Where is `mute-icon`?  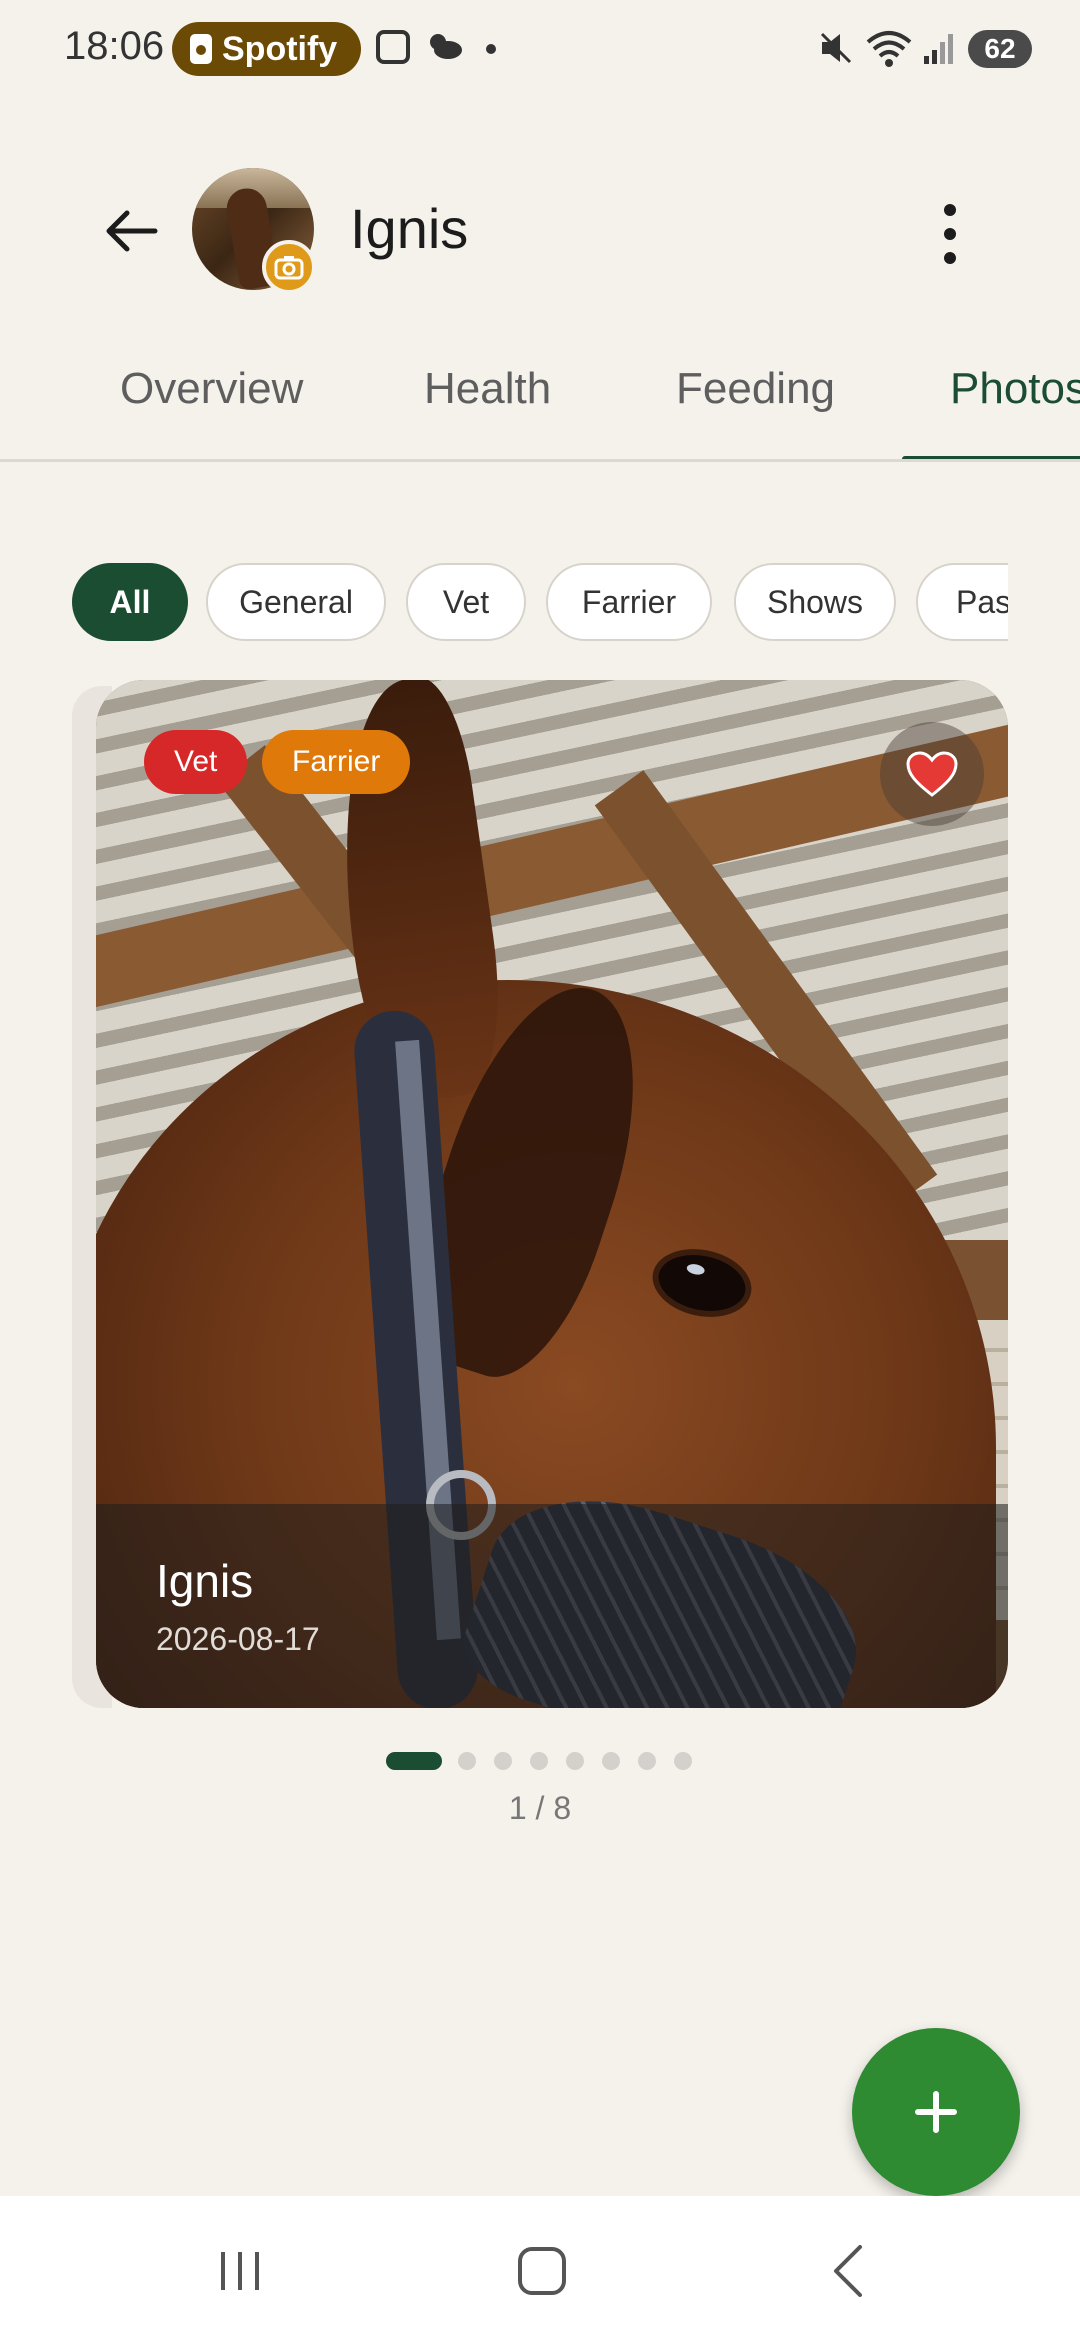
mute-icon is located at coordinates (836, 48).